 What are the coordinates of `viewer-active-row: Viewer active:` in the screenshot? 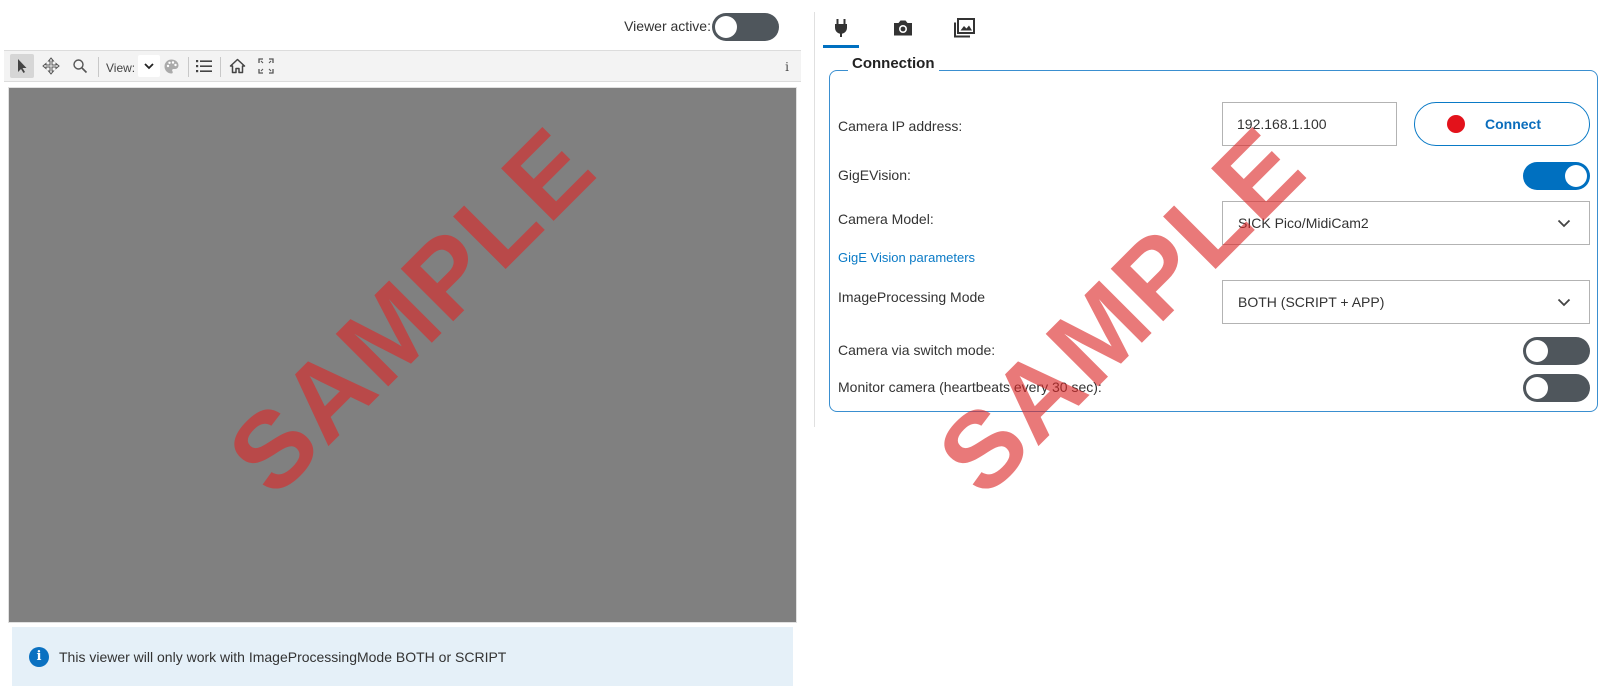 It's located at (397, 27).